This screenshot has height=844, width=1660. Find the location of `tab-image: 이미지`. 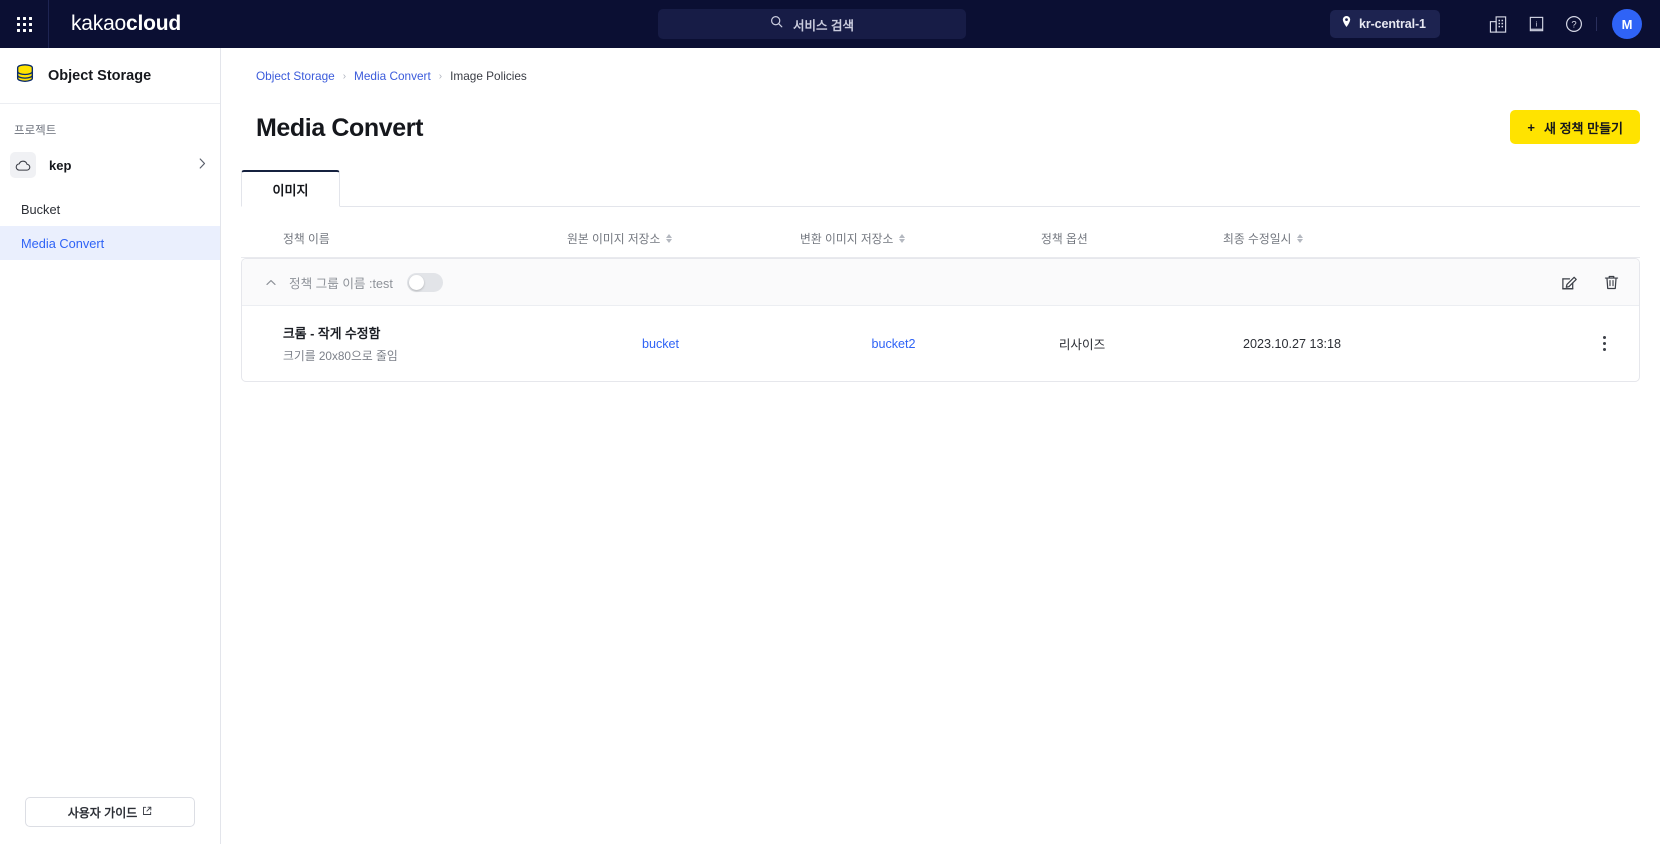

tab-image: 이미지 is located at coordinates (290, 188).